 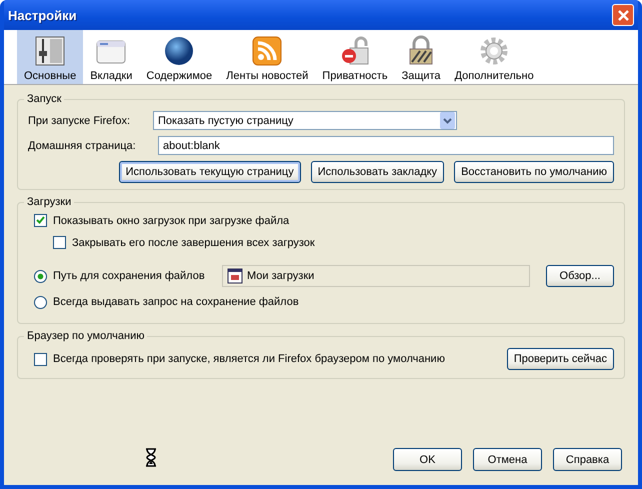 I want to click on home-page-field: about:blank, so click(x=386, y=145).